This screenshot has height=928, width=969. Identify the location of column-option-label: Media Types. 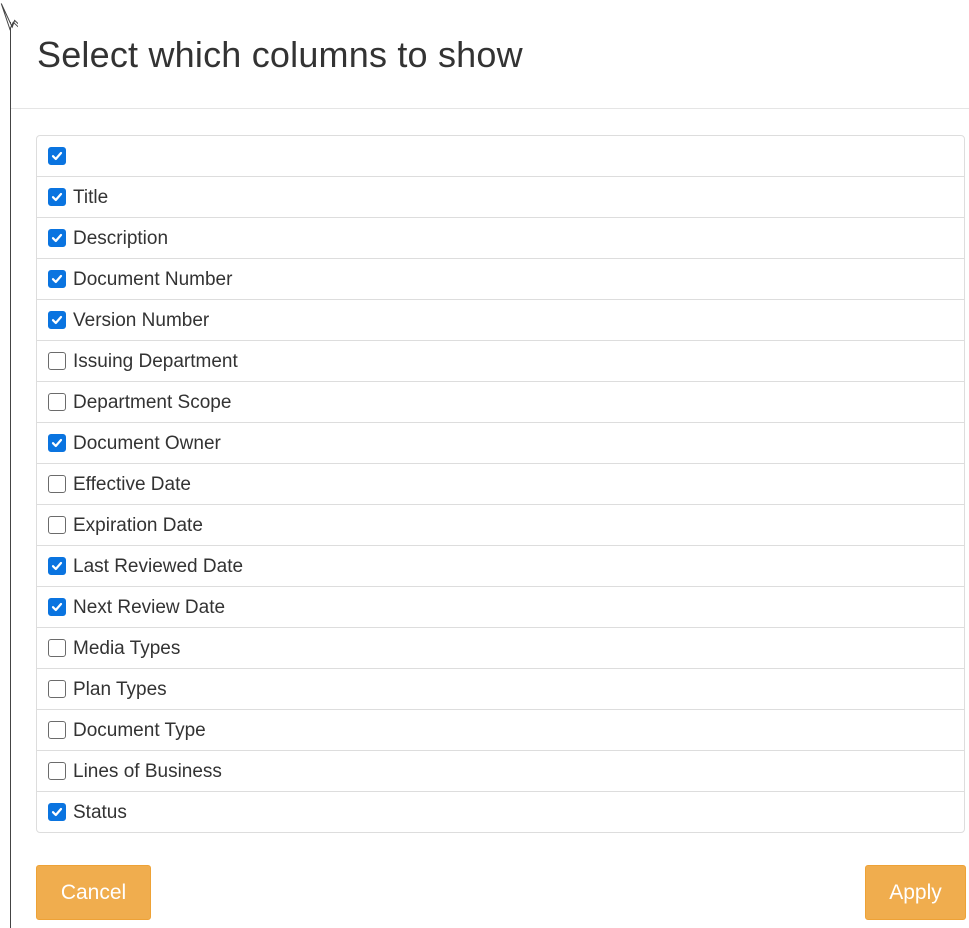
(127, 648).